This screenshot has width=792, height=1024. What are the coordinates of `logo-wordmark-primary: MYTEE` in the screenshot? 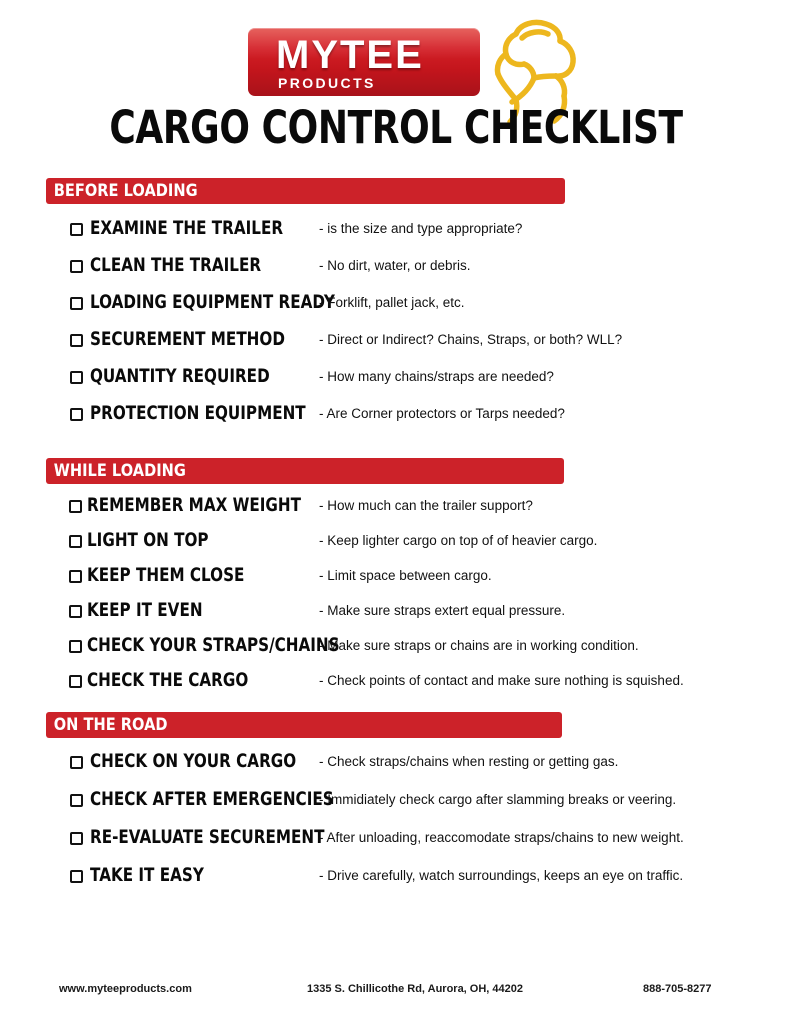 It's located at (350, 55).